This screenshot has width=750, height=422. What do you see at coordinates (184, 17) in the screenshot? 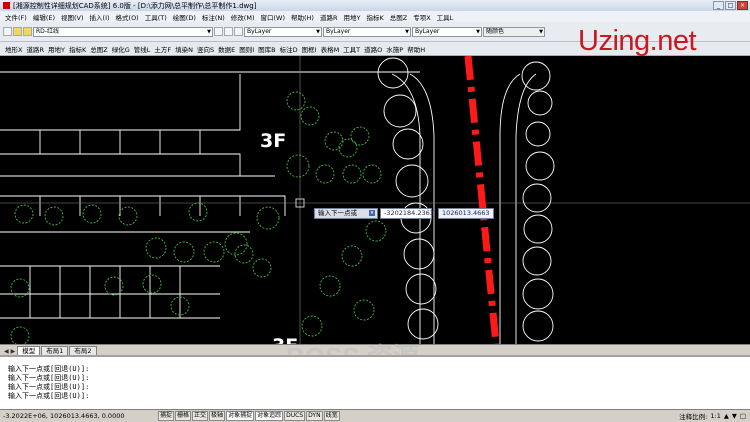
I see `menu-draw: 绘图(D)` at bounding box center [184, 17].